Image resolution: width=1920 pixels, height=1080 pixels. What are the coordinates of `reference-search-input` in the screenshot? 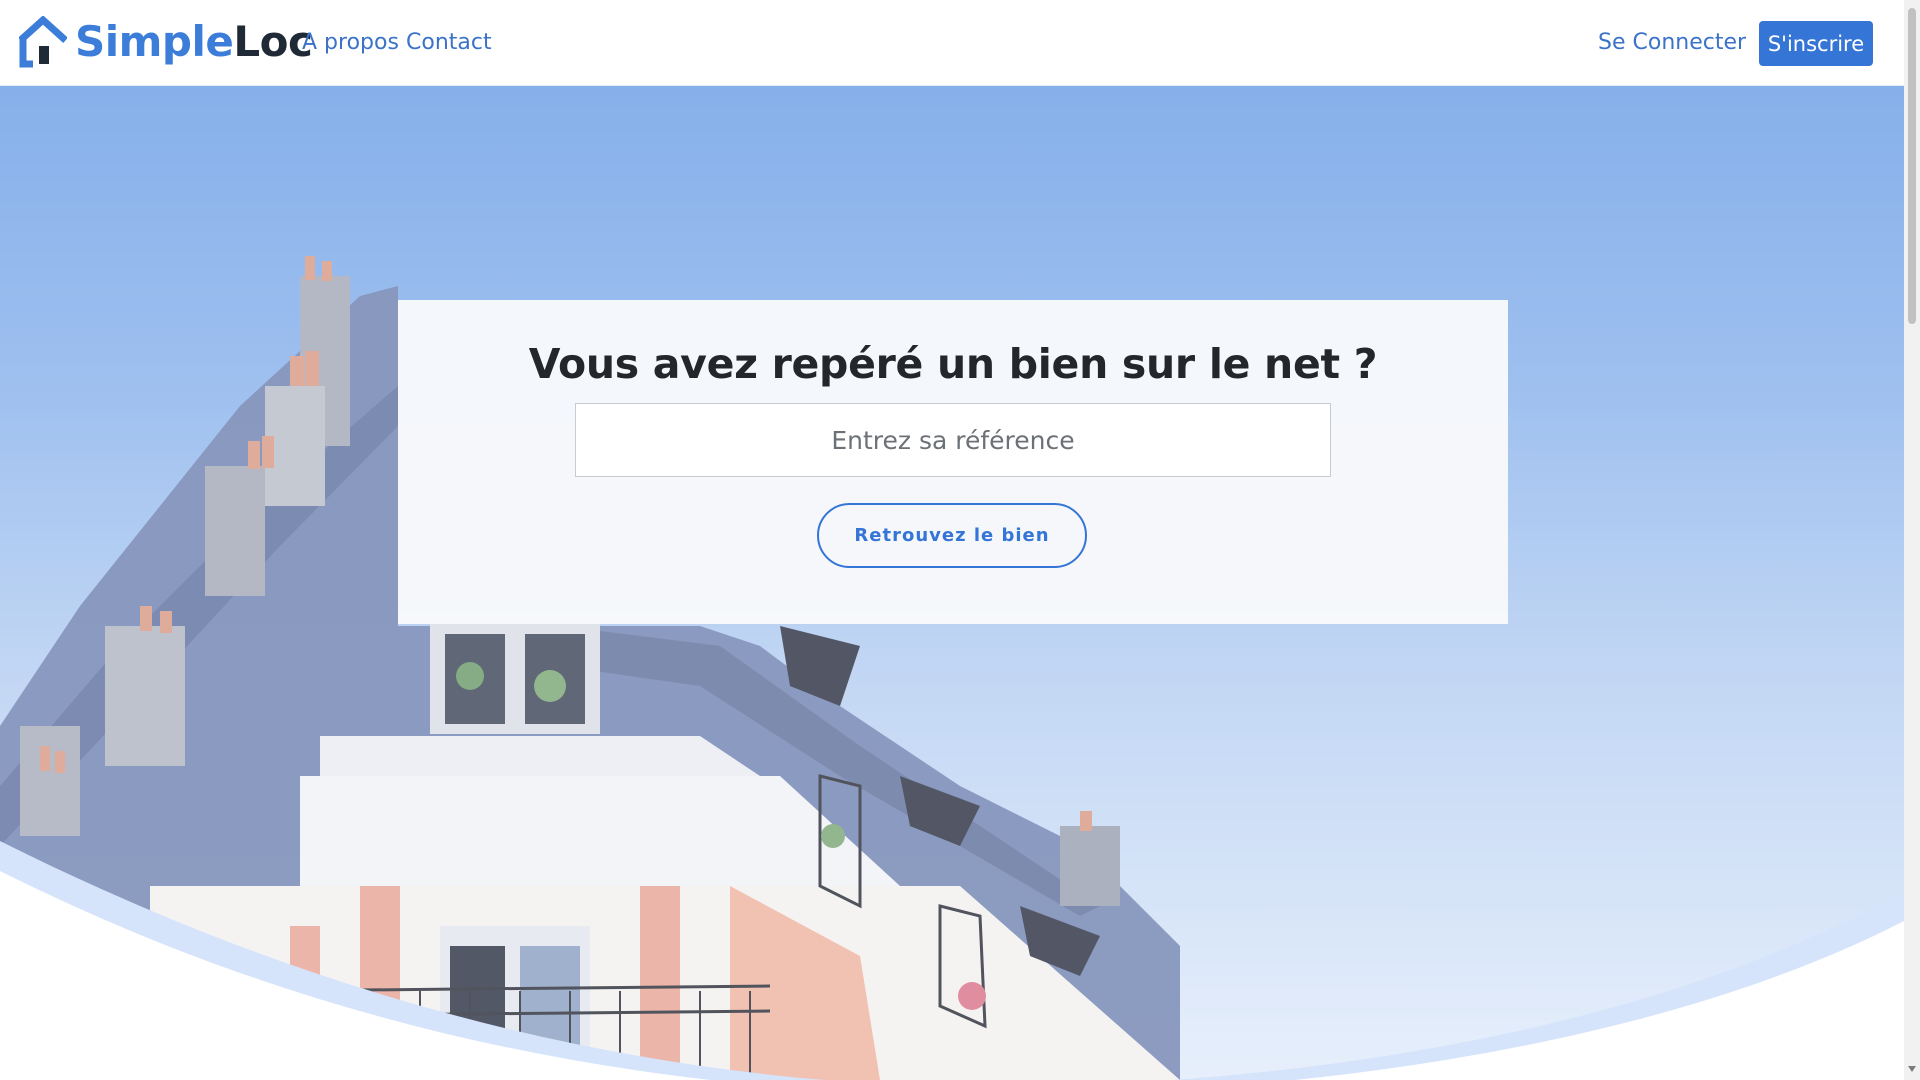 It's located at (953, 440).